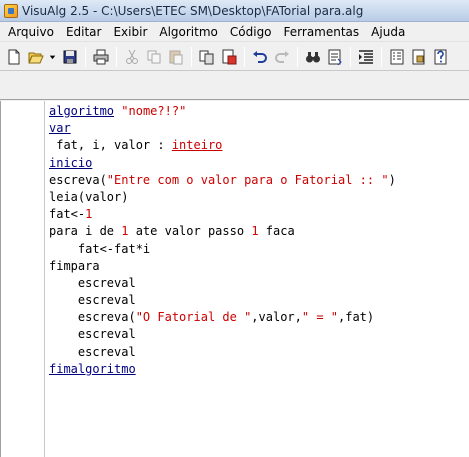 The height and width of the screenshot is (457, 469). I want to click on print-button, so click(100, 56).